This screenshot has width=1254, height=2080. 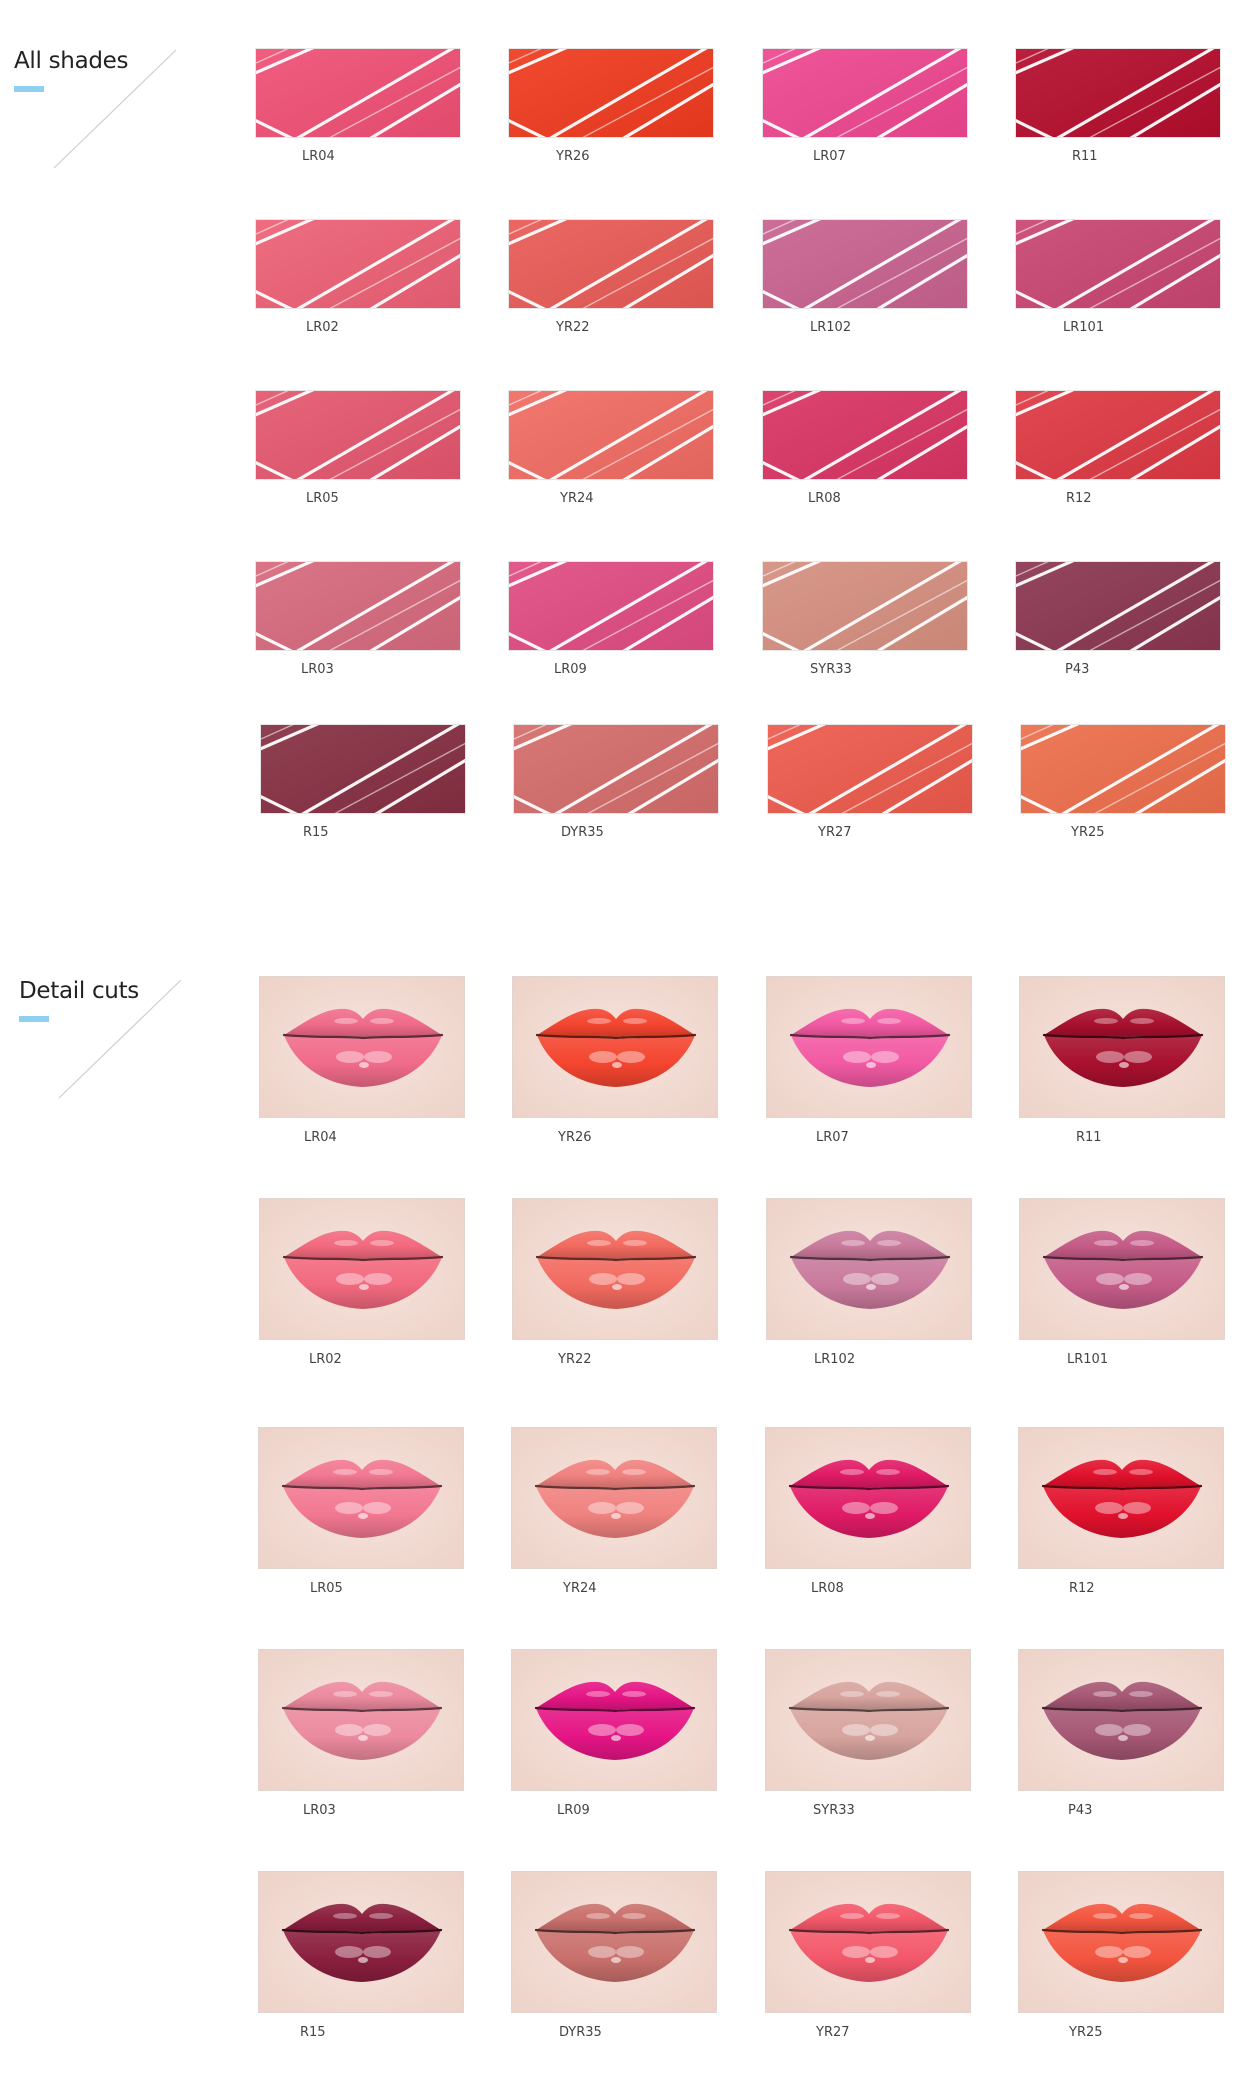 What do you see at coordinates (1118, 448) in the screenshot?
I see `shade-swatch-r12: R12` at bounding box center [1118, 448].